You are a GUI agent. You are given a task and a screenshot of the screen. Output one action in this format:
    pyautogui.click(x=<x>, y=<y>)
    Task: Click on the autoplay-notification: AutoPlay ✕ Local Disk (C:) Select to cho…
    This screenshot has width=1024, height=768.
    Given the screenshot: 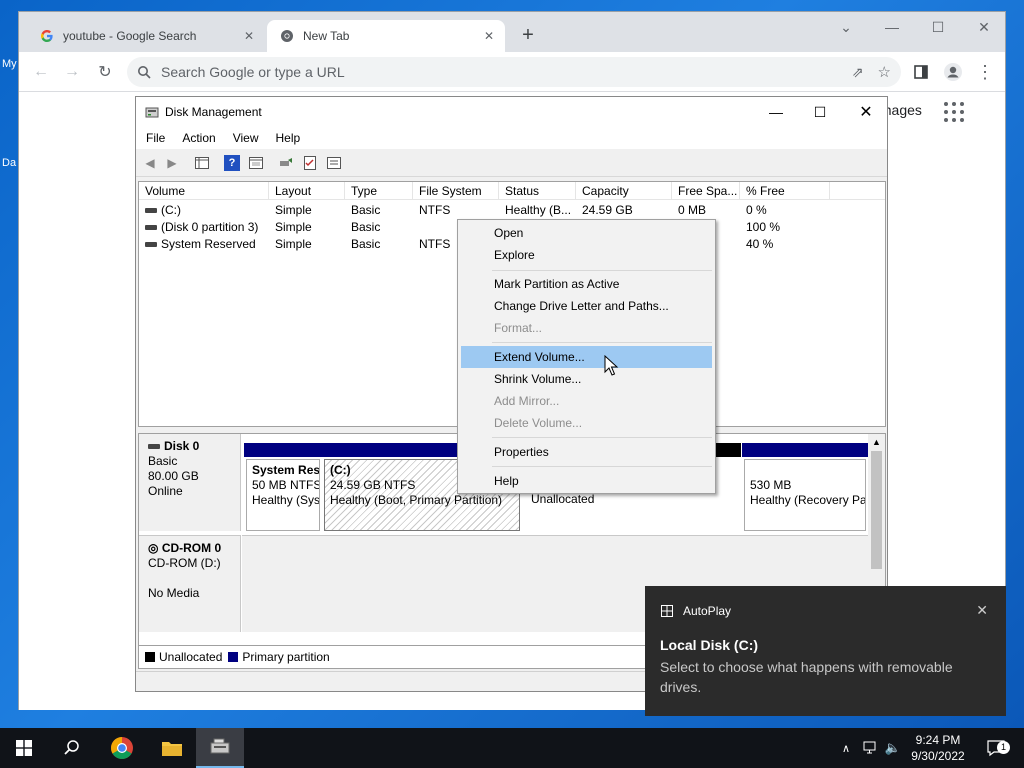 What is the action you would take?
    pyautogui.click(x=825, y=651)
    